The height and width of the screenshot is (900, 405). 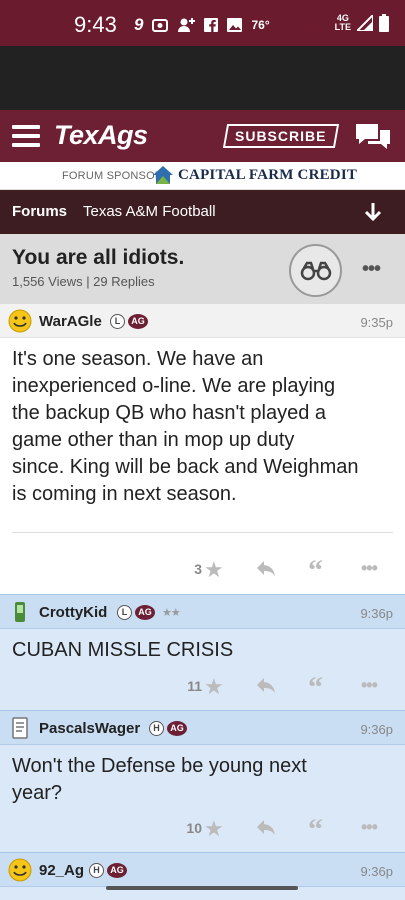 I want to click on browser-chrome-bar, so click(x=202, y=78).